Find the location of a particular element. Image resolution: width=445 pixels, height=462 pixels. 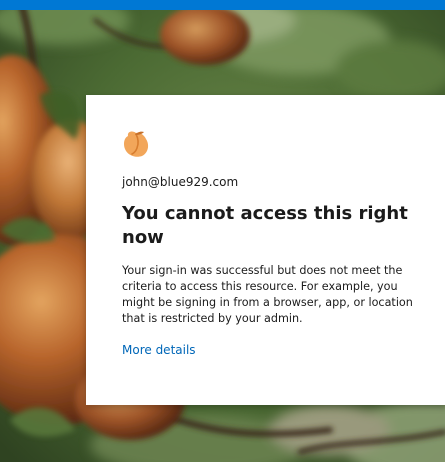

page-title: You cannot access this right now is located at coordinates (265, 225).